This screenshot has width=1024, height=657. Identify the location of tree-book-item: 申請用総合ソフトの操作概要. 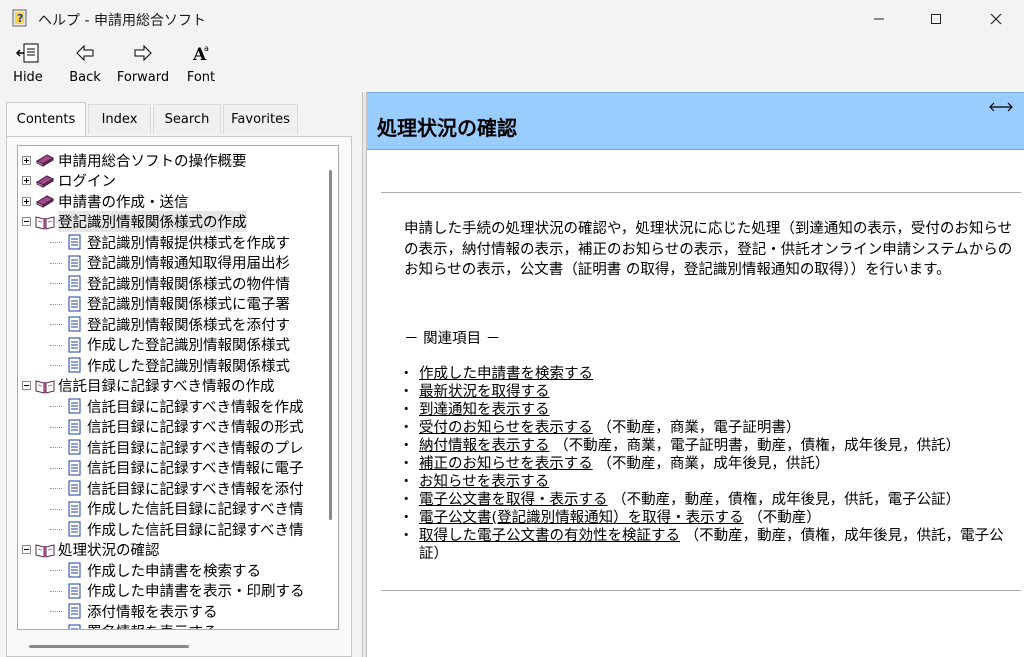
(134, 160).